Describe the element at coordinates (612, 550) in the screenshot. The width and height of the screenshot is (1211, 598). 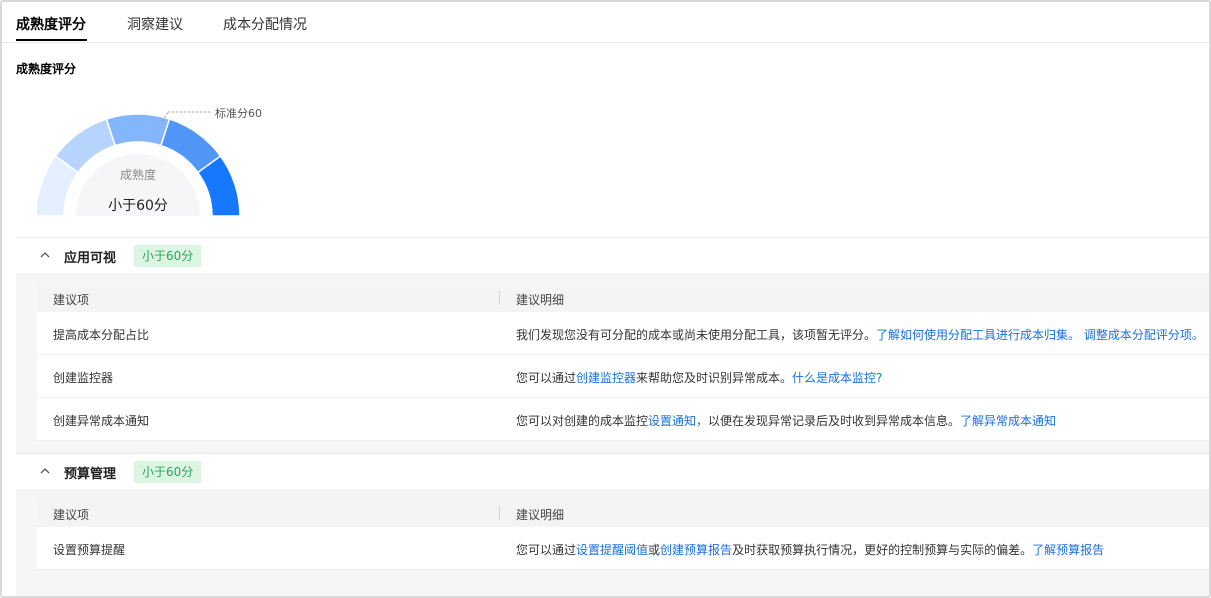
I see `set-alert-threshold-link: 设置提醒阈值` at that location.